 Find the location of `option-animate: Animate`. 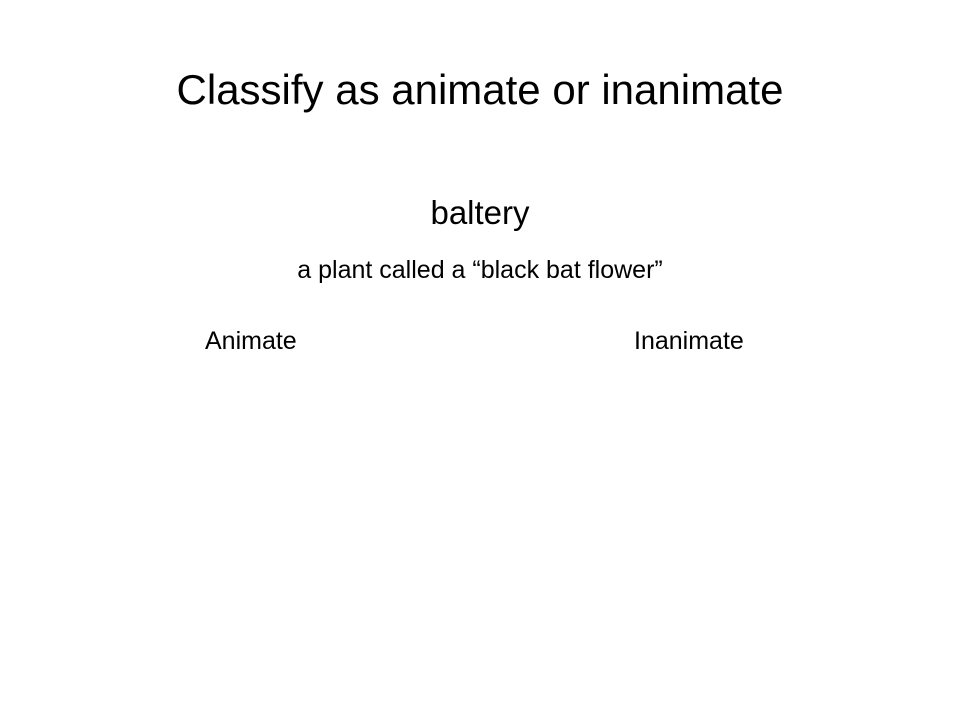

option-animate: Animate is located at coordinates (251, 341).